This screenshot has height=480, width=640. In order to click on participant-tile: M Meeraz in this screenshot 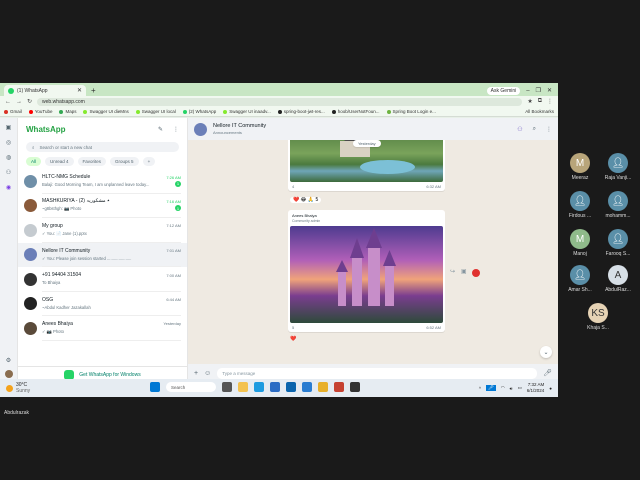, I will do `click(580, 167)`.